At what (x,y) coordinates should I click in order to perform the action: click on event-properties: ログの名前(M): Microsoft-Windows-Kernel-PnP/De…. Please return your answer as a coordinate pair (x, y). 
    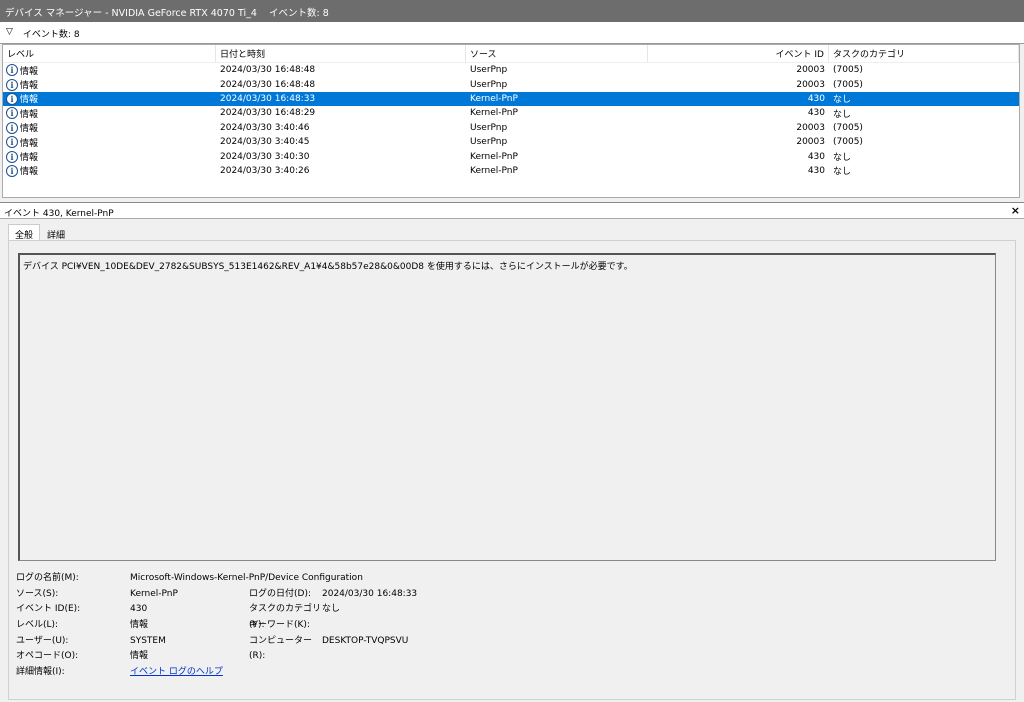
    Looking at the image, I should click on (216, 626).